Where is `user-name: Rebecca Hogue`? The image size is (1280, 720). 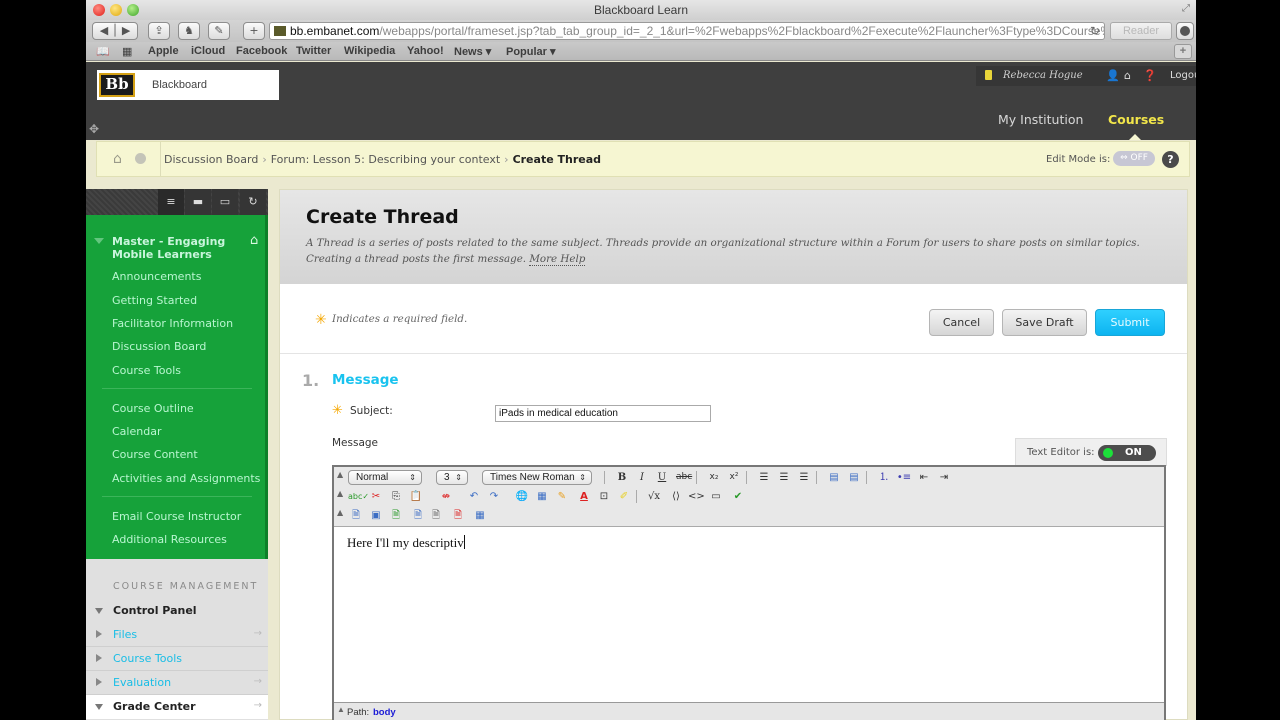
user-name: Rebecca Hogue is located at coordinates (1043, 75).